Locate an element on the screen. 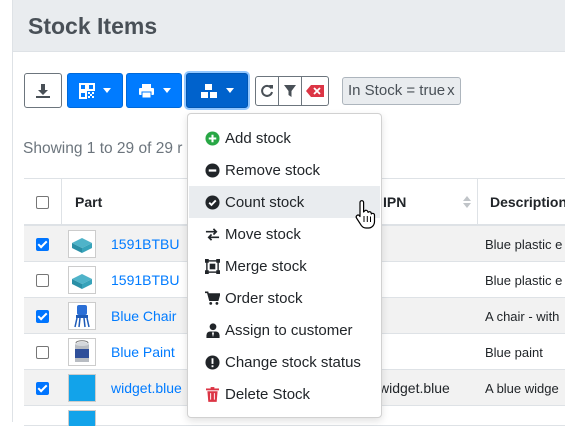 The image size is (565, 426). clear-filters-button is located at coordinates (315, 91).